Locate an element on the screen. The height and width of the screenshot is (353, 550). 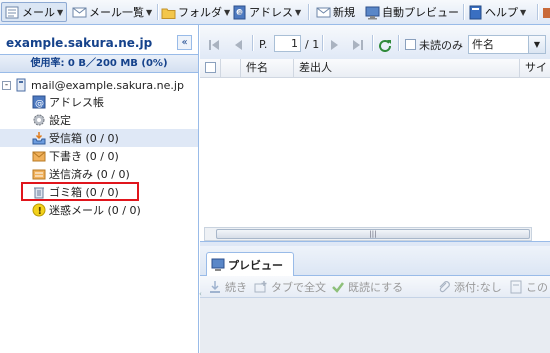
panel-resize-grip: ‹ is located at coordinates (200, 297).